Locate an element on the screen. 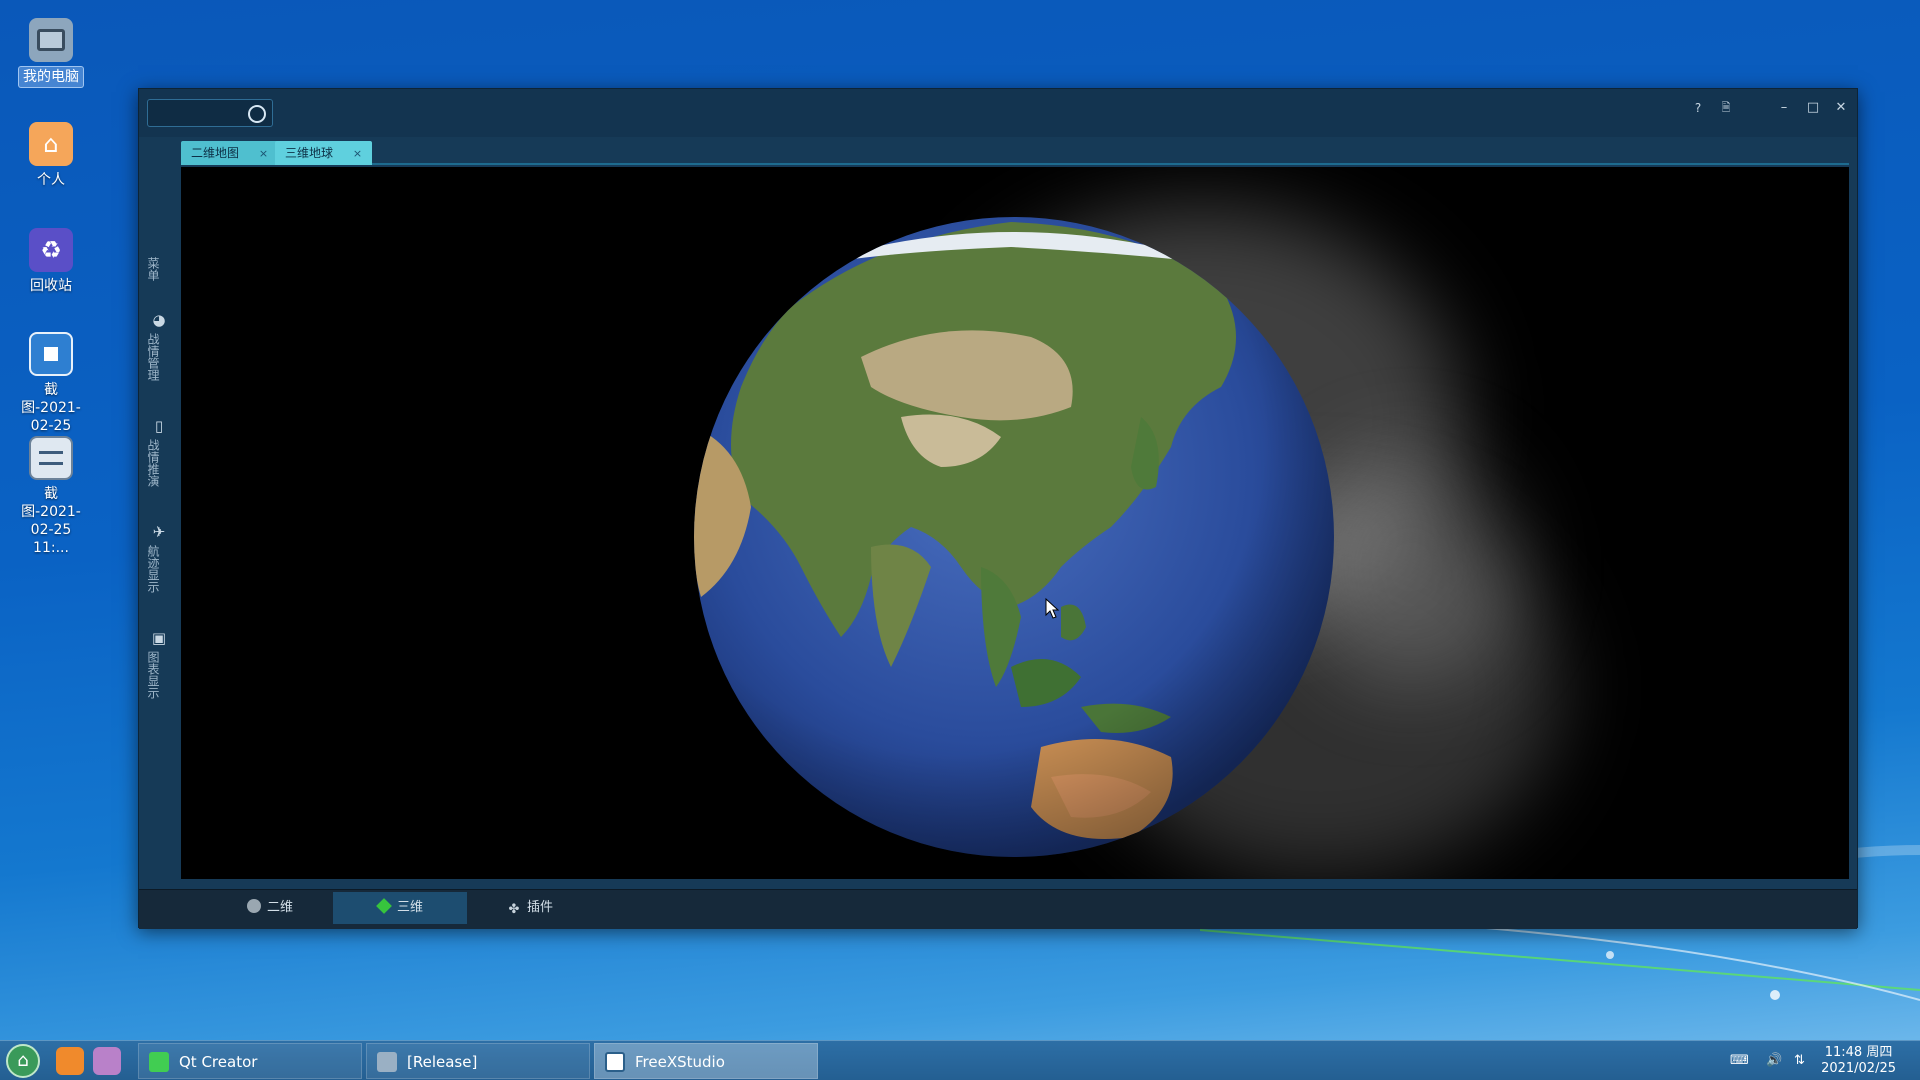  clock: 11:48 周四 2021/02/25 is located at coordinates (1858, 1061).